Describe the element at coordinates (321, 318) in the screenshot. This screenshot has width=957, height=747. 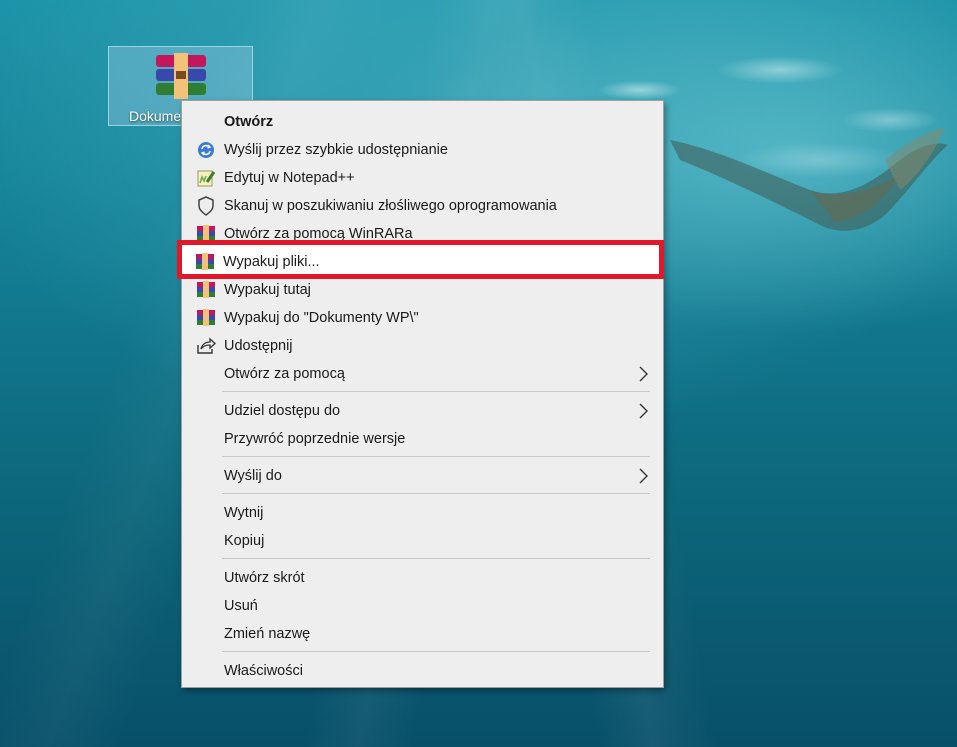
I see `menu-item-label: Wypakuj do "Dokumenty WP\"` at that location.